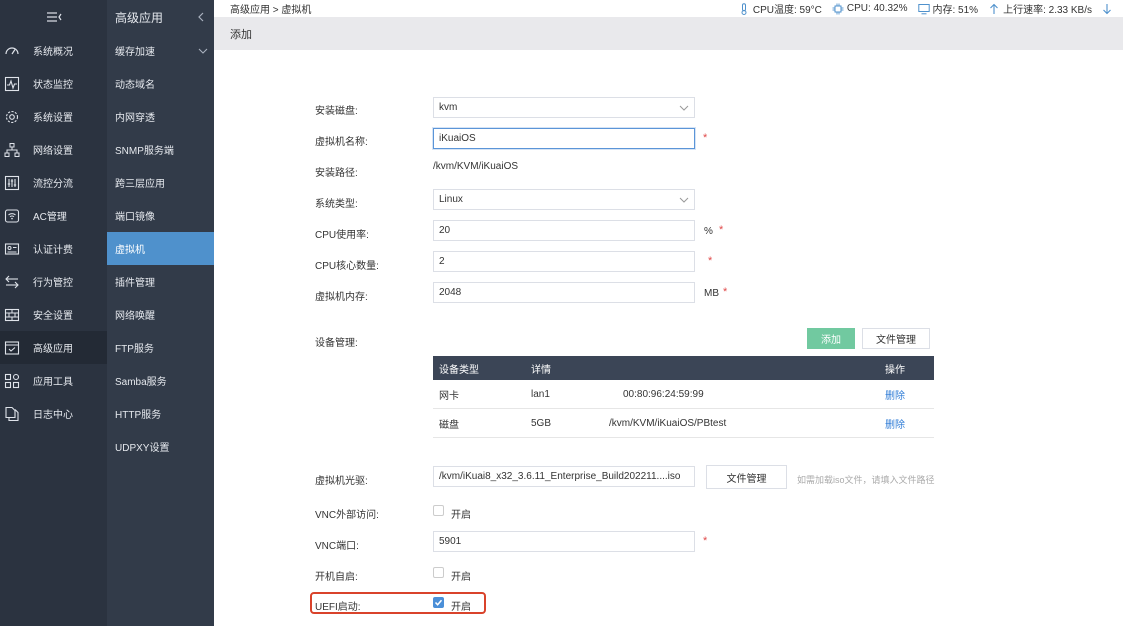  I want to click on sidebar-item-label: 日志中心, so click(53, 415).